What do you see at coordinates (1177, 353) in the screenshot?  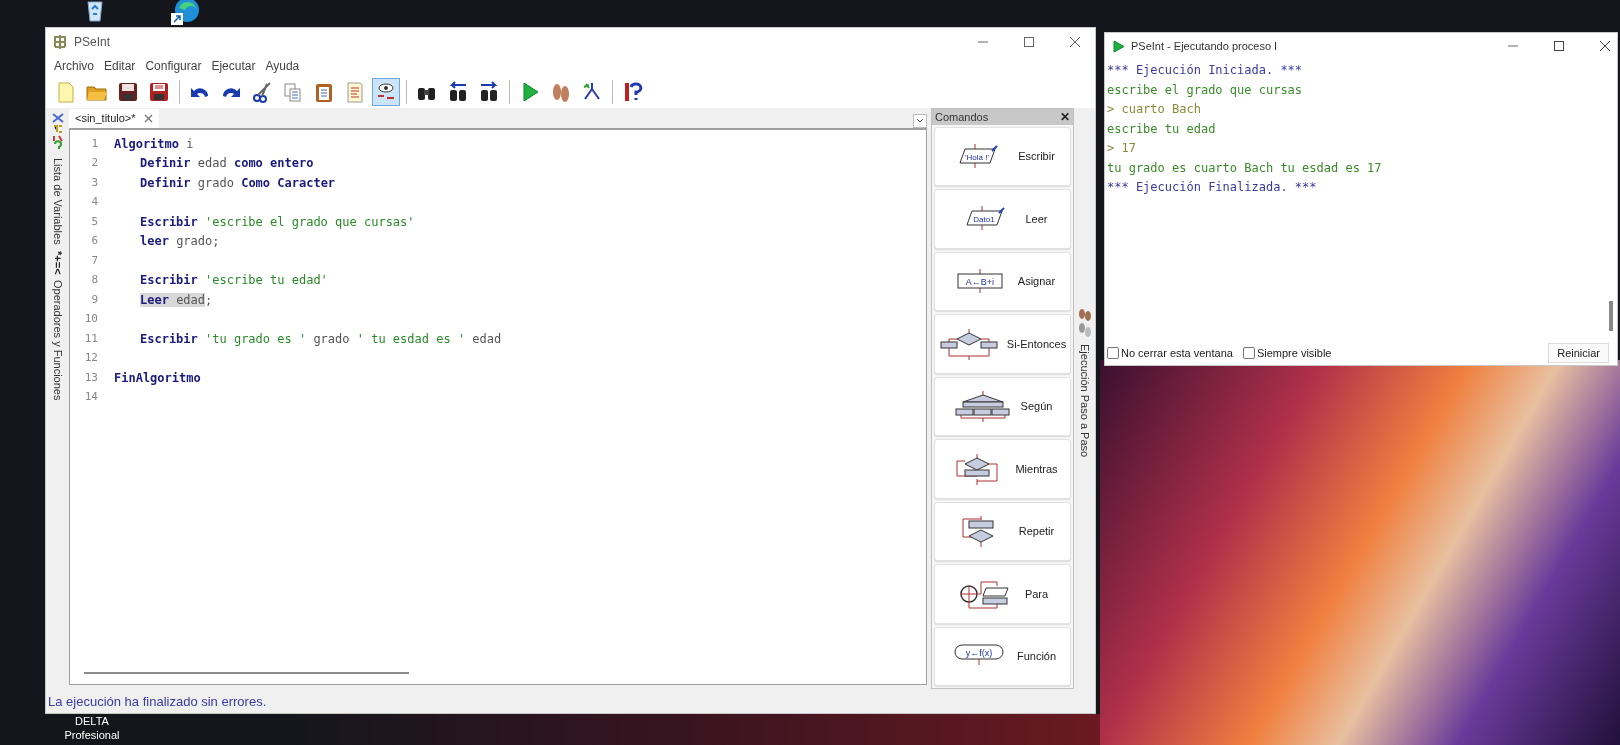 I see `checkbox-label: No cerrar esta ventana` at bounding box center [1177, 353].